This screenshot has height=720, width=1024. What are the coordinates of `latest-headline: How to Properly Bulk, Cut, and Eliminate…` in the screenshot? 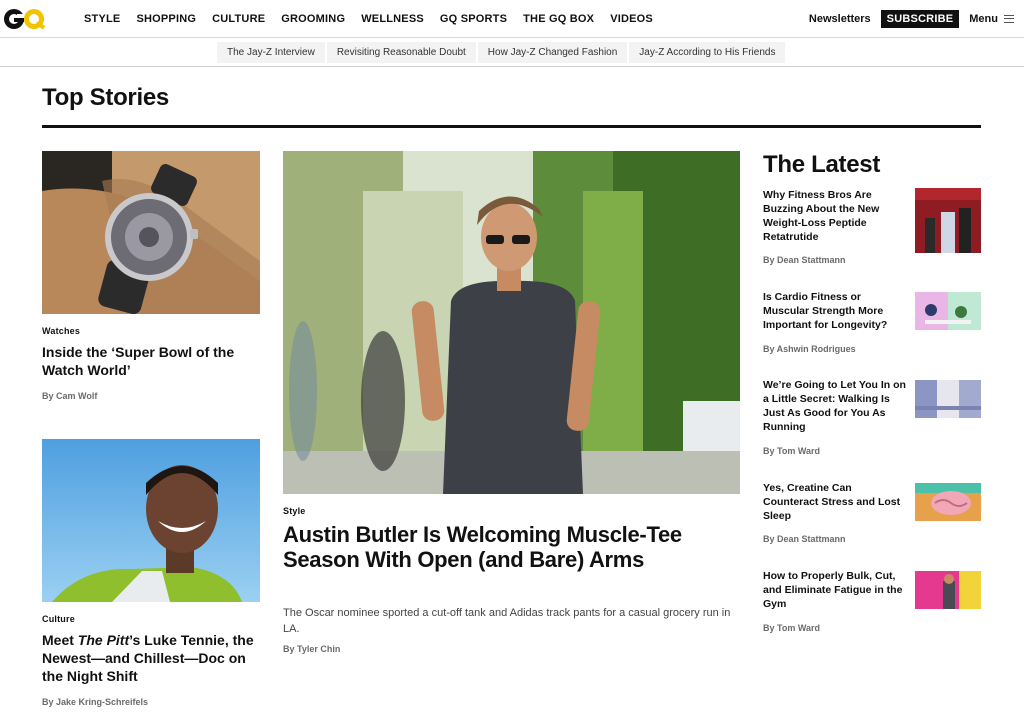 It's located at (835, 590).